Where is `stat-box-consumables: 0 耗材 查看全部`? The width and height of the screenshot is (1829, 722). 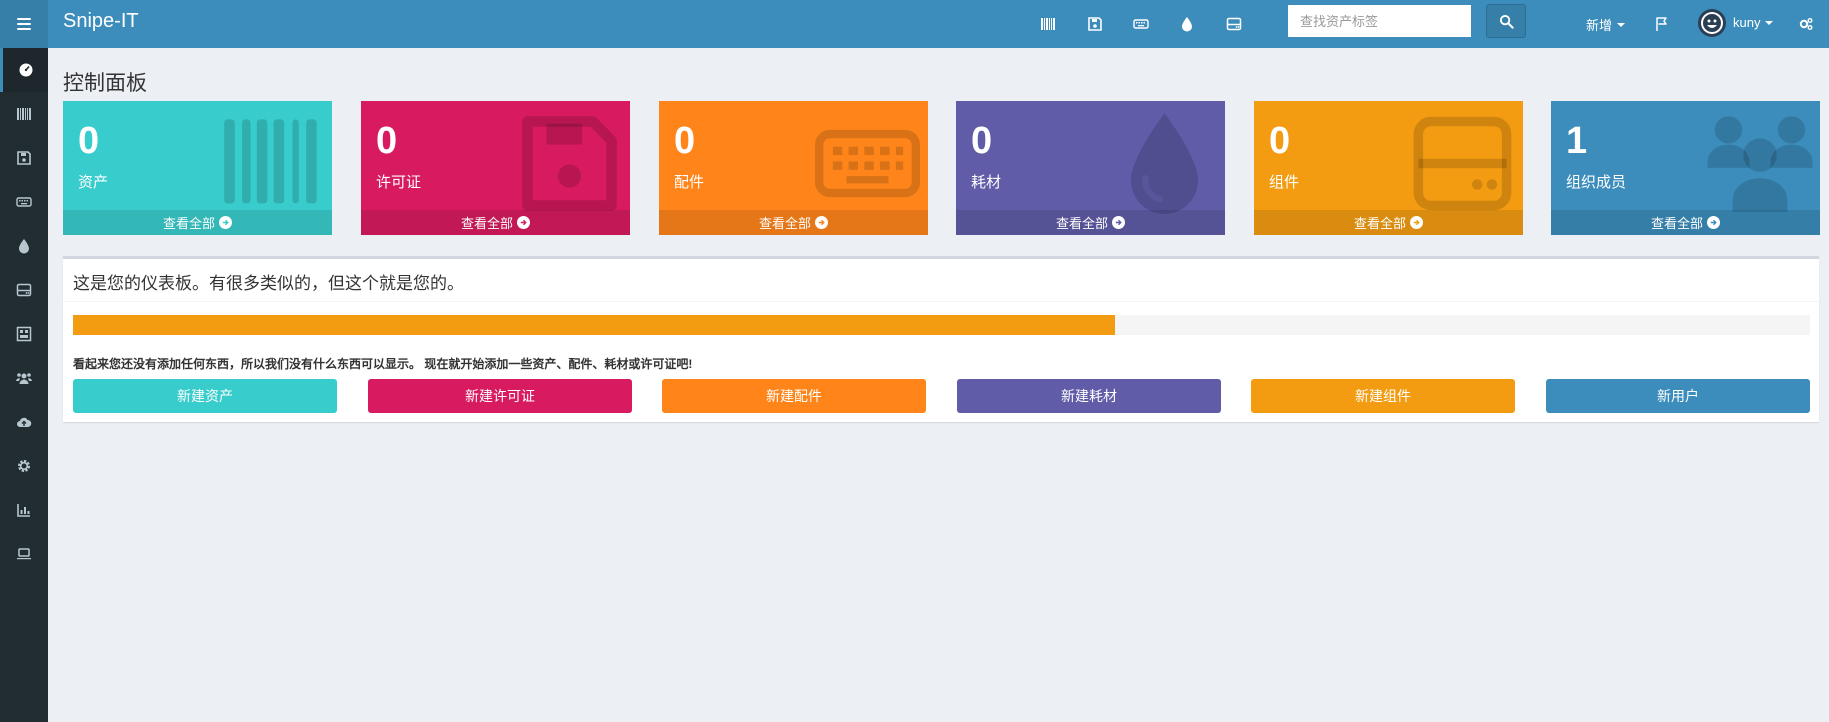 stat-box-consumables: 0 耗材 查看全部 is located at coordinates (1090, 168).